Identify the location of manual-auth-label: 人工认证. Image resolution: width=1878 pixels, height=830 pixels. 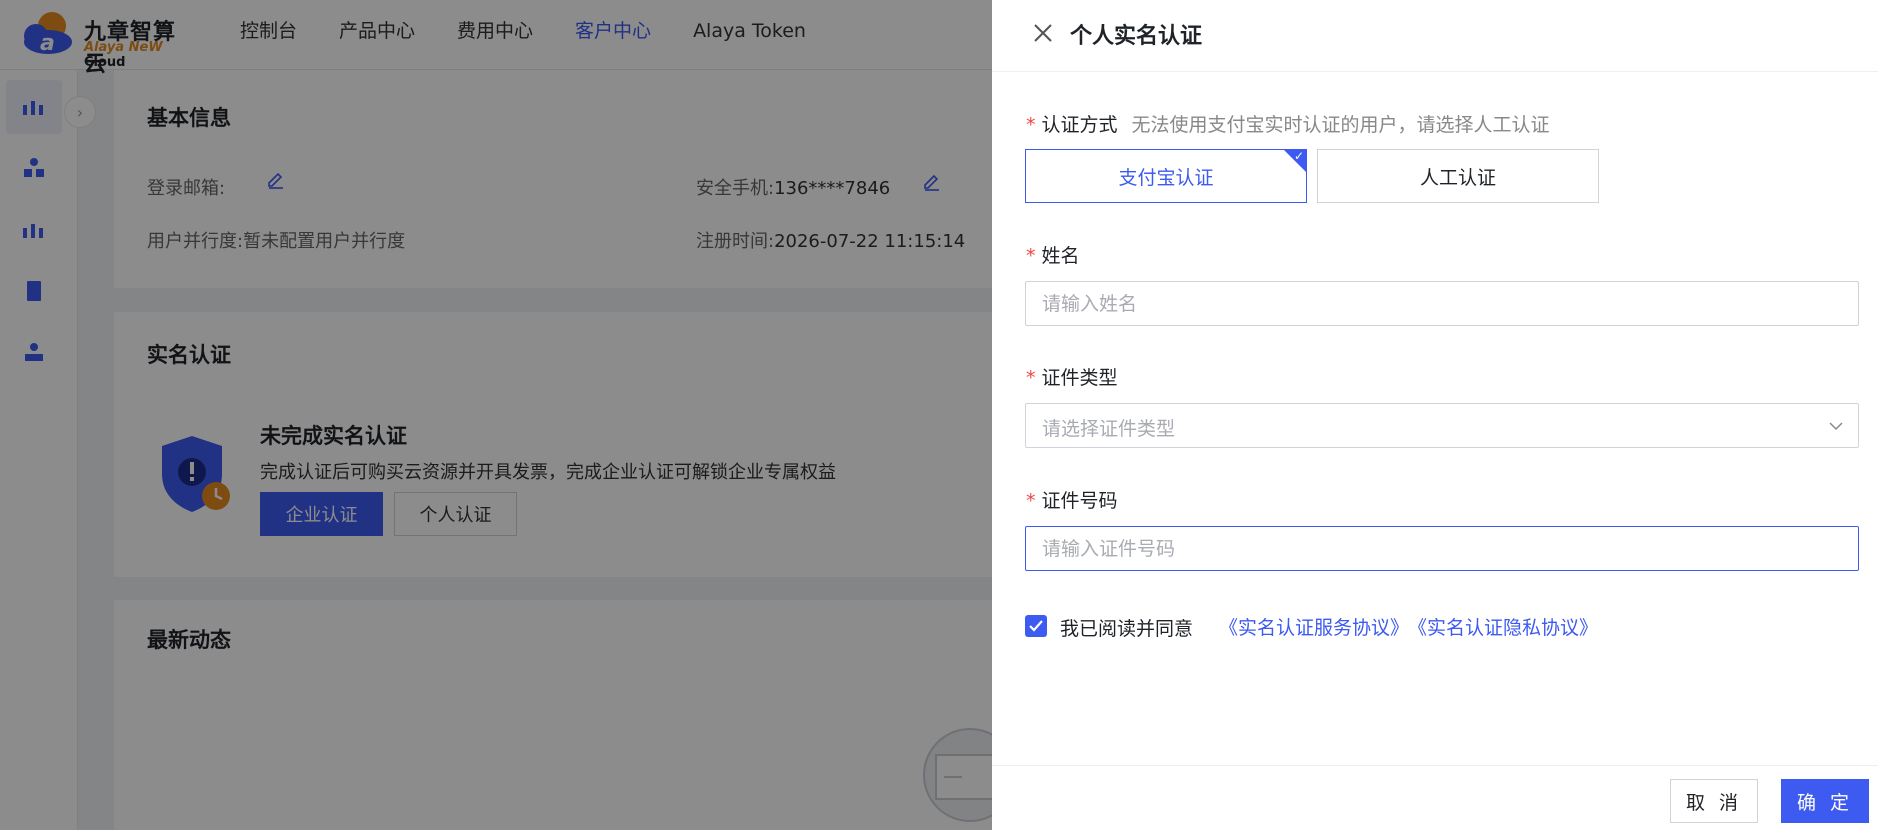
(1457, 177).